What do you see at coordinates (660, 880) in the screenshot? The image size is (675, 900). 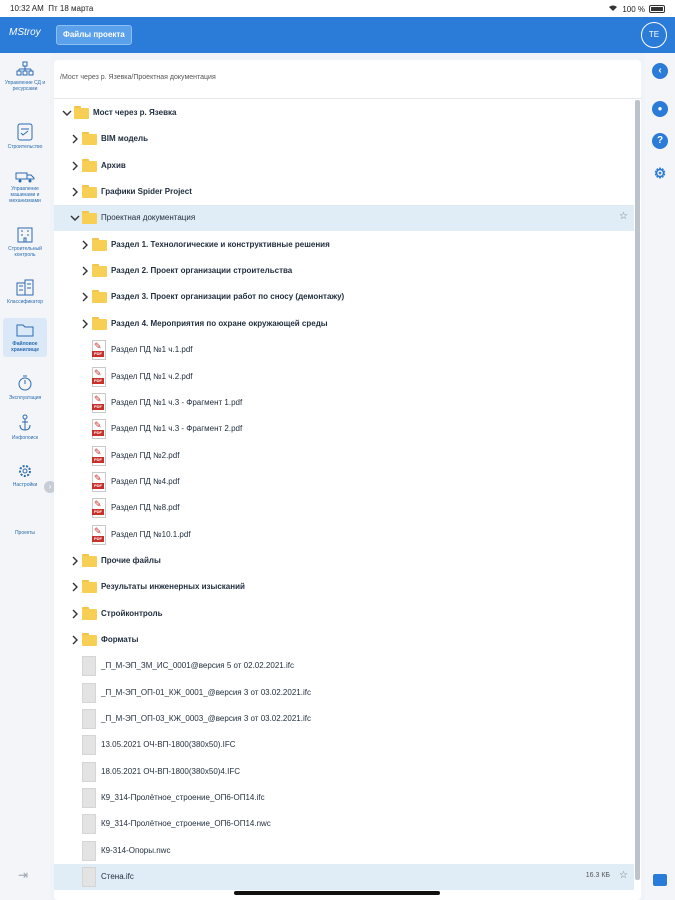 I see `chat-icon` at bounding box center [660, 880].